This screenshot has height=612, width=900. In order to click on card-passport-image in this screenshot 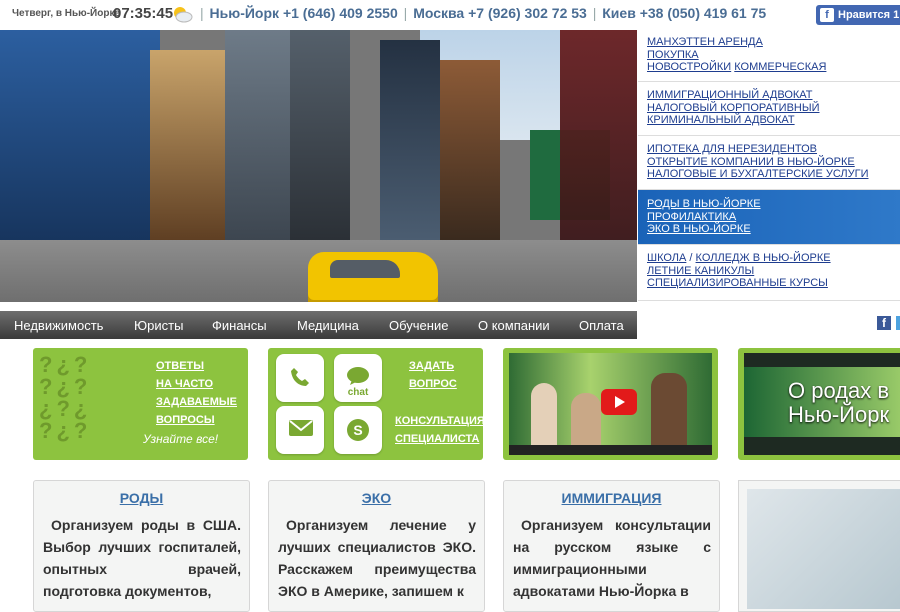, I will do `click(819, 546)`.